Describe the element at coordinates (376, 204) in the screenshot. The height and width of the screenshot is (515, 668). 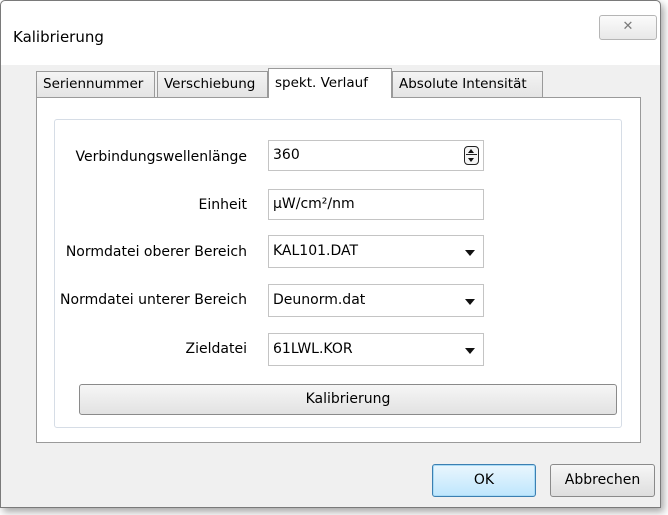
I see `unit-field: µW/cm²/nm` at that location.